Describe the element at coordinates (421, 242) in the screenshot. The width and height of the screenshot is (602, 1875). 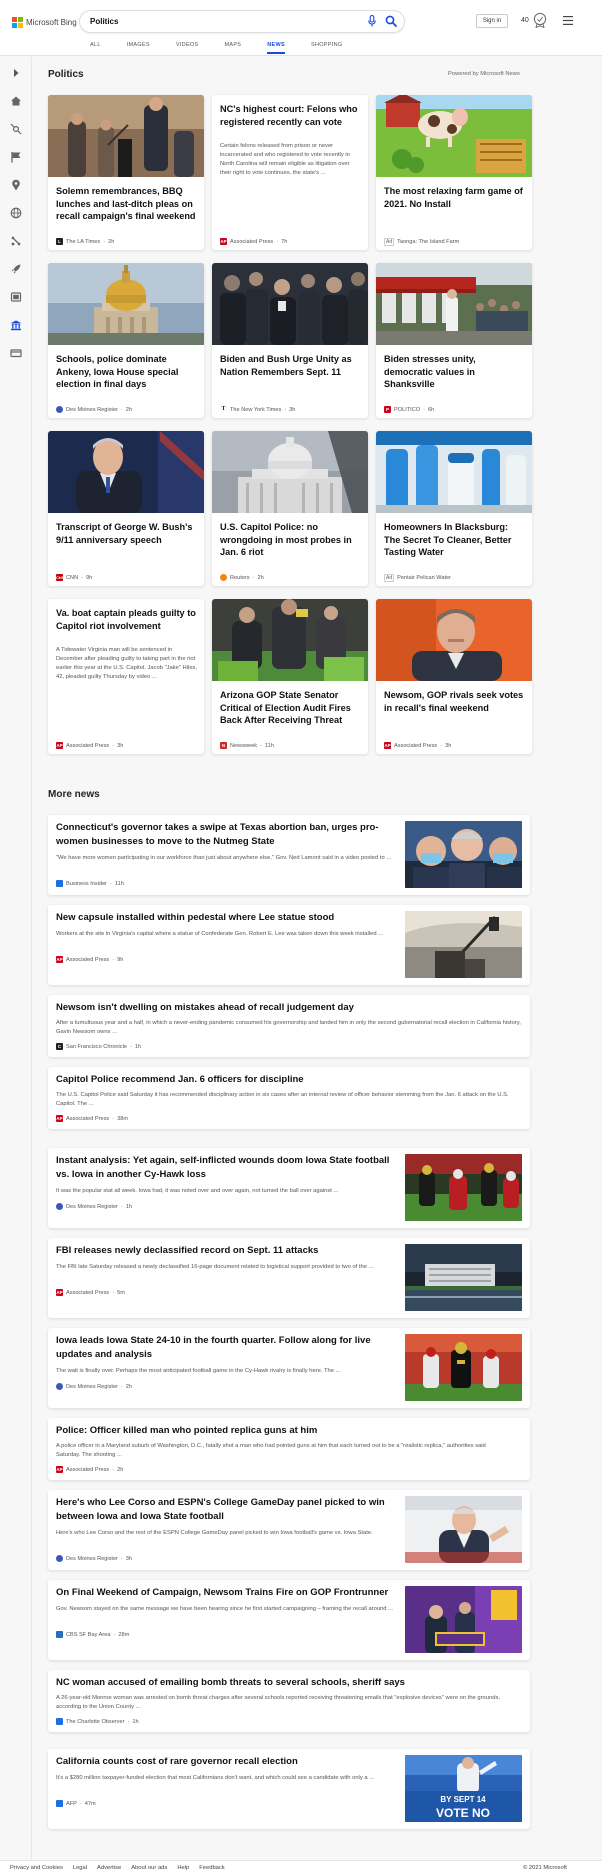
I see `ad-card-source: Ad Taonga: The Island Farm` at that location.